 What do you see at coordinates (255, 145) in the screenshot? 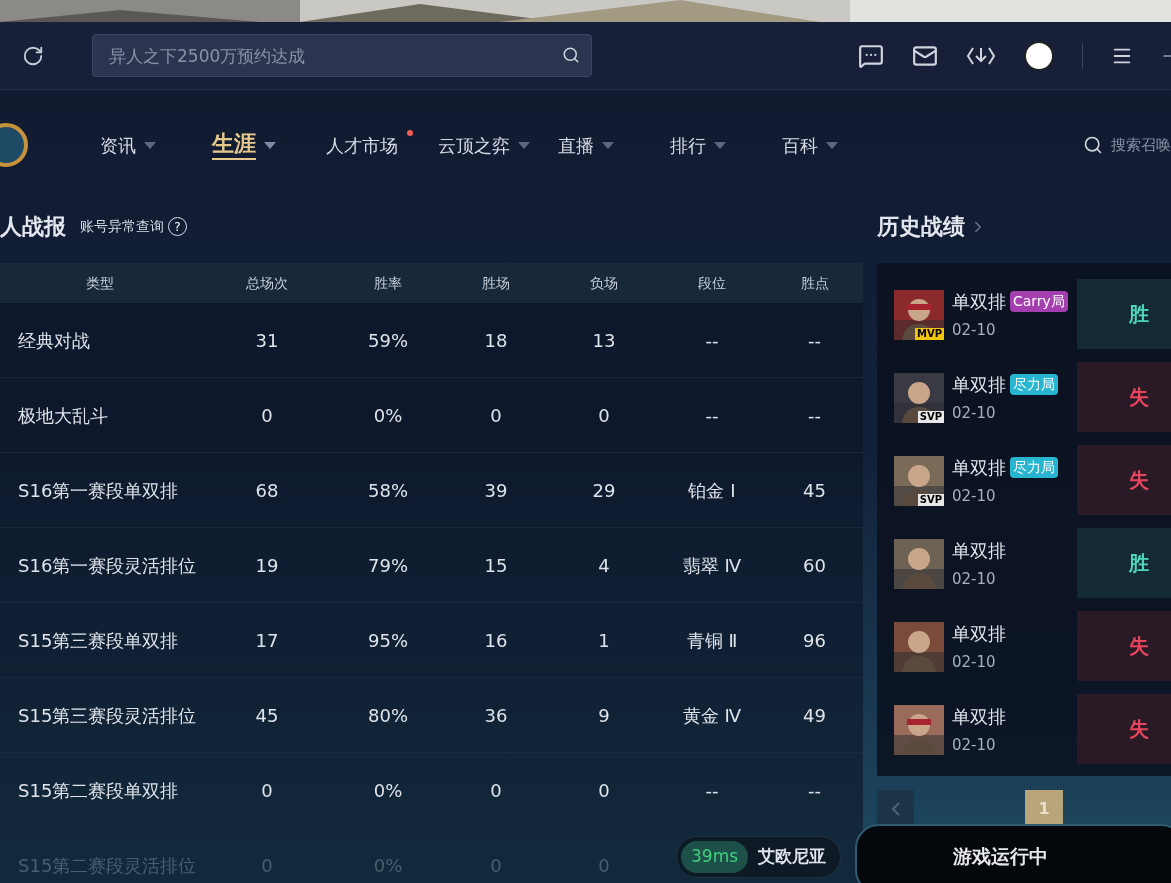
I see `nav-tab: 生涯` at bounding box center [255, 145].